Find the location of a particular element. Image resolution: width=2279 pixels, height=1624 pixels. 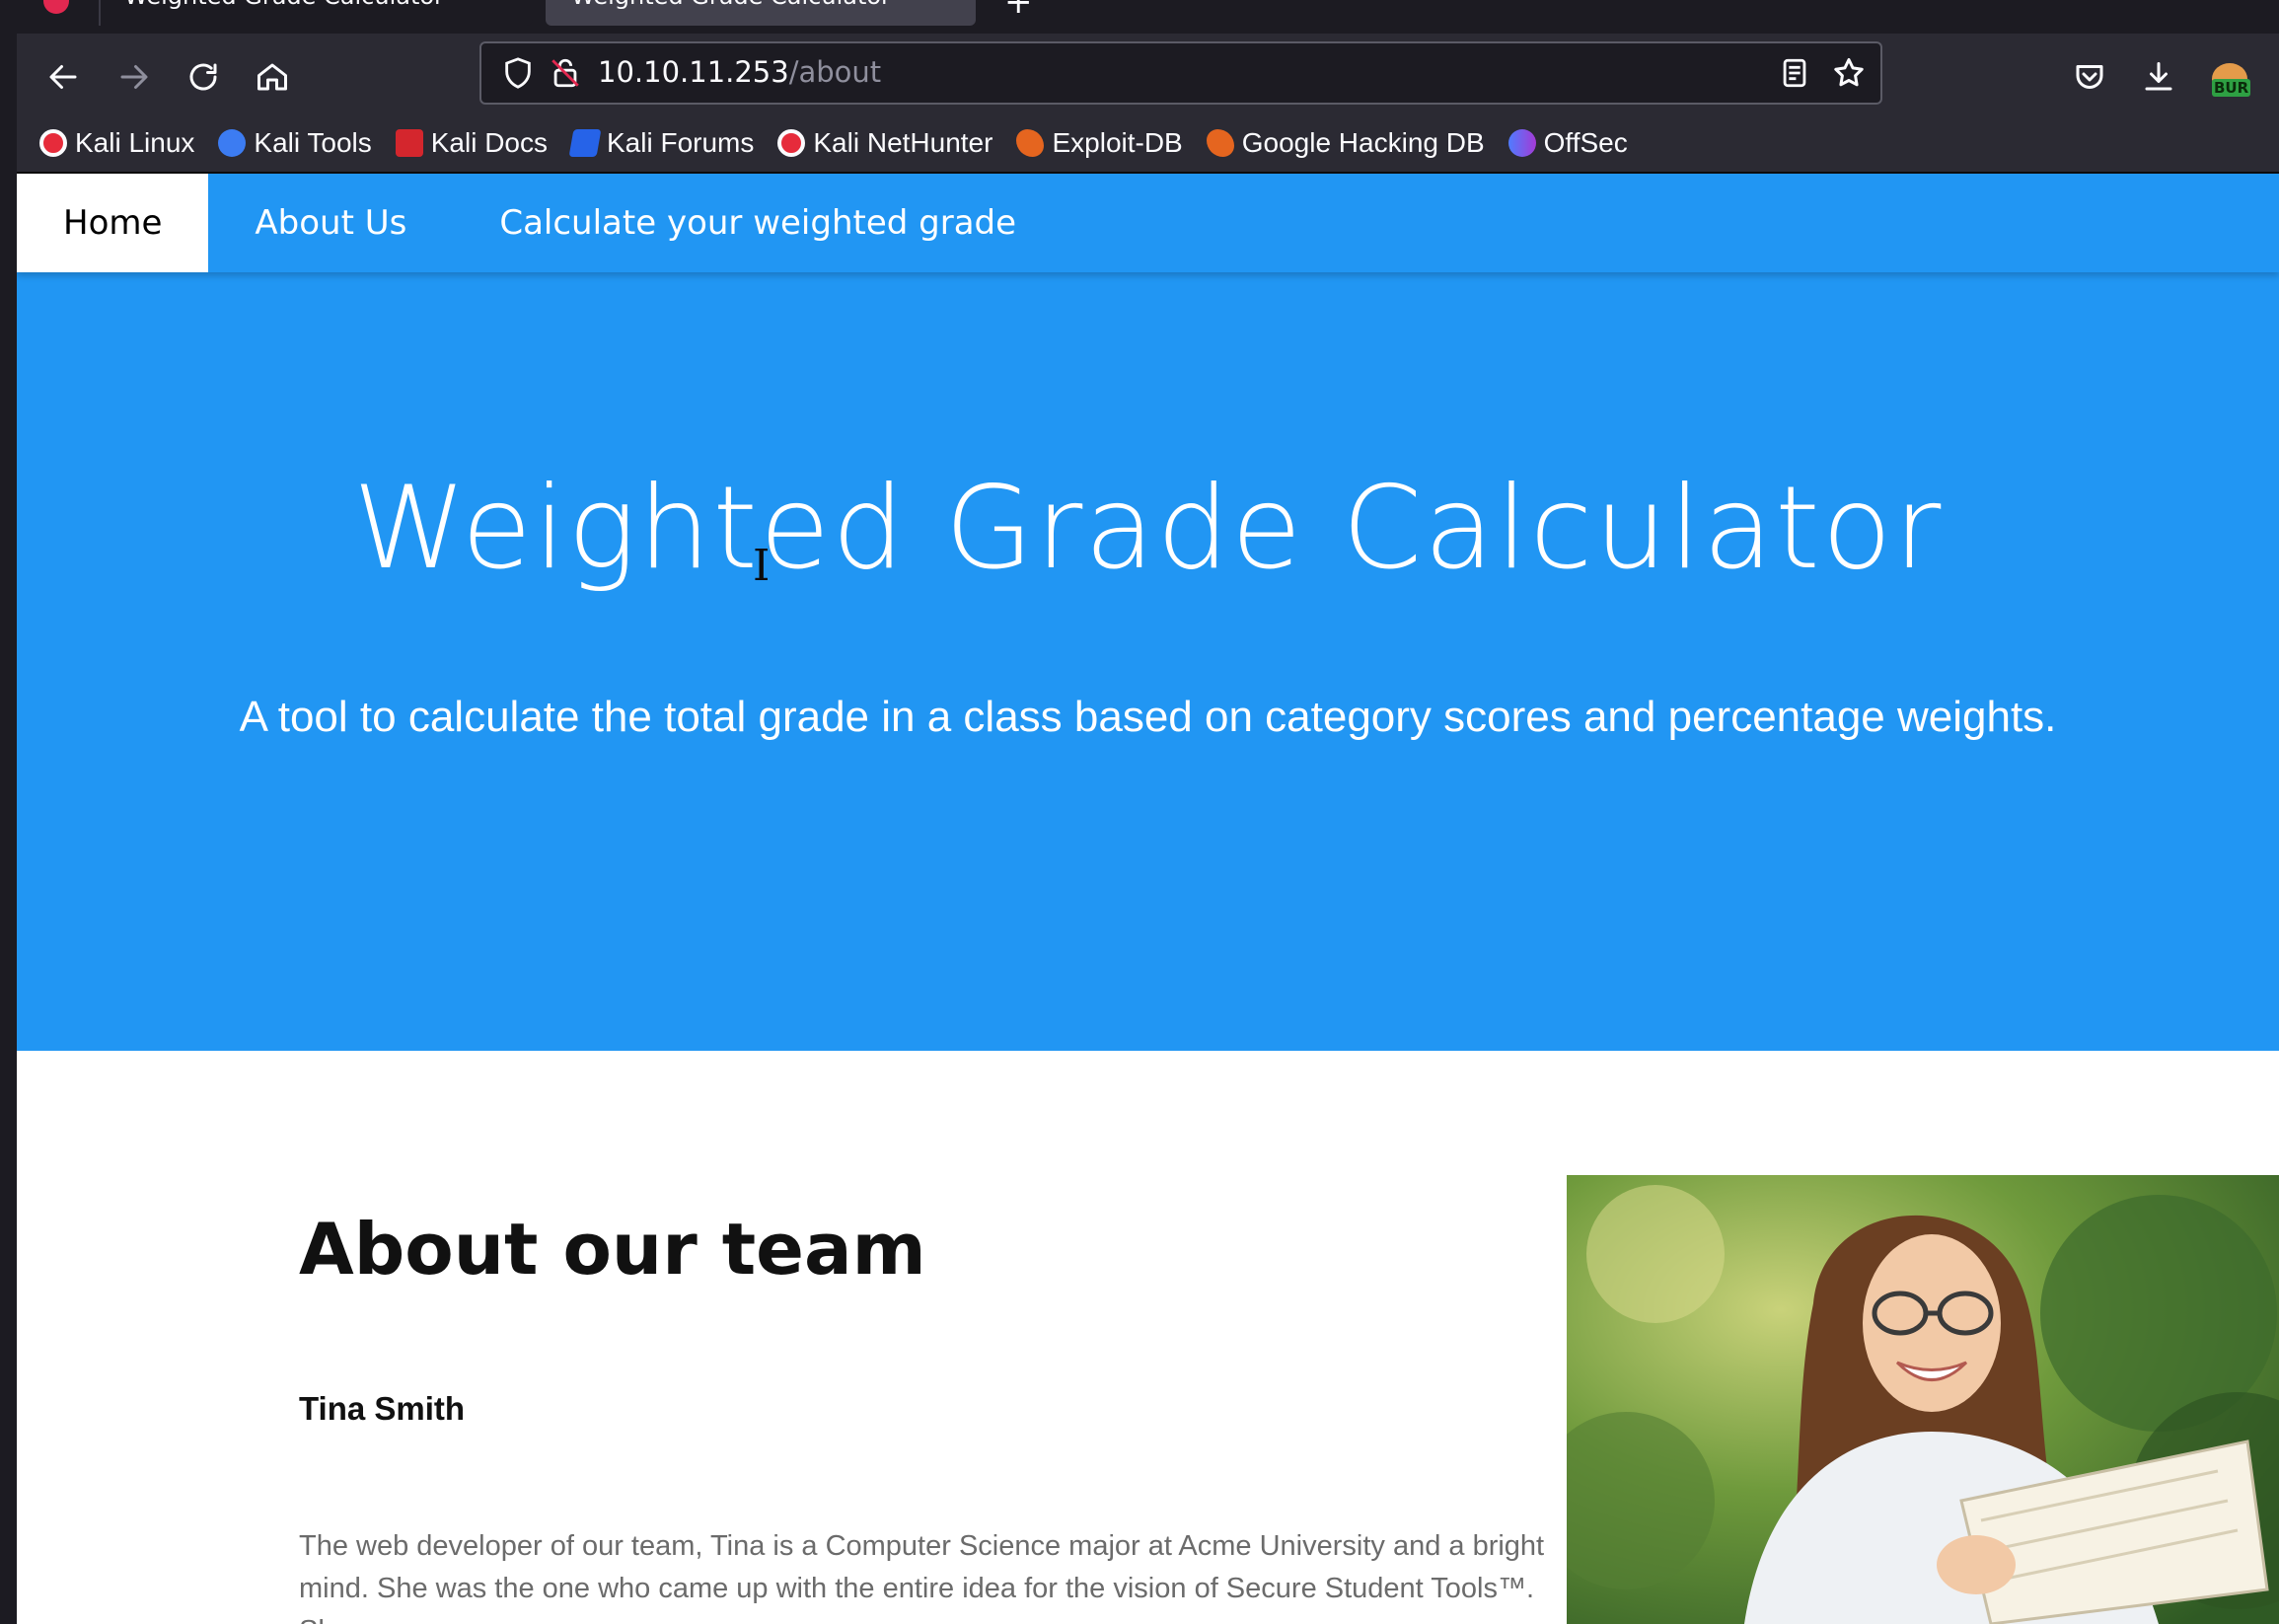

bookmark-google-hacking-db: Google Hacking DB is located at coordinates (1345, 143).